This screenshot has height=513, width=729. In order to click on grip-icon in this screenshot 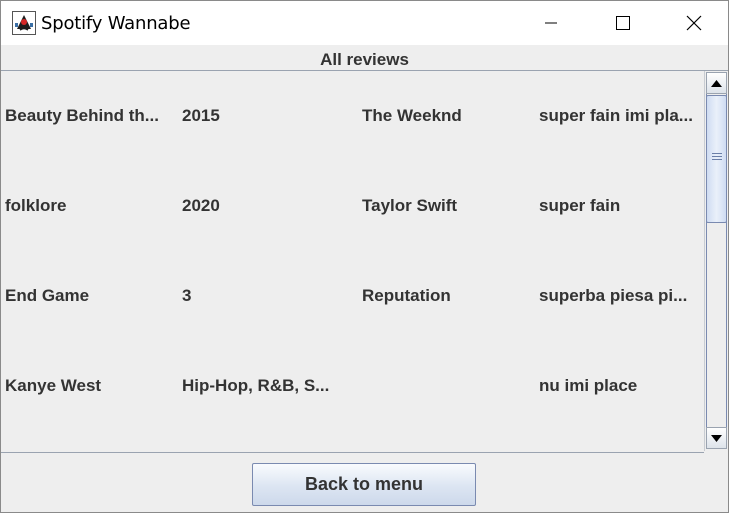, I will do `click(717, 157)`.